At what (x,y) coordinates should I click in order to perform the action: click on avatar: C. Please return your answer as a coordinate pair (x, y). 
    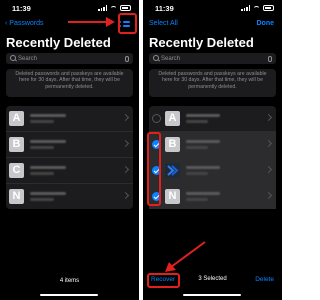
    Looking at the image, I should click on (16, 170).